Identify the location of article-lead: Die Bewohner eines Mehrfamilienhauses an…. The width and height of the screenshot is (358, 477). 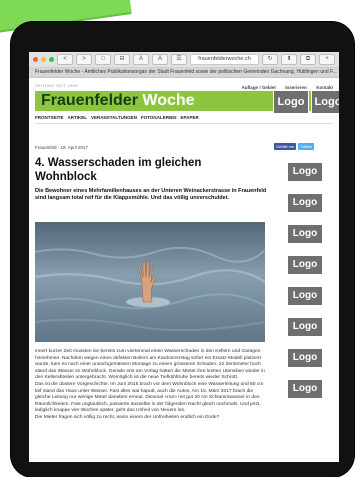
(151, 194).